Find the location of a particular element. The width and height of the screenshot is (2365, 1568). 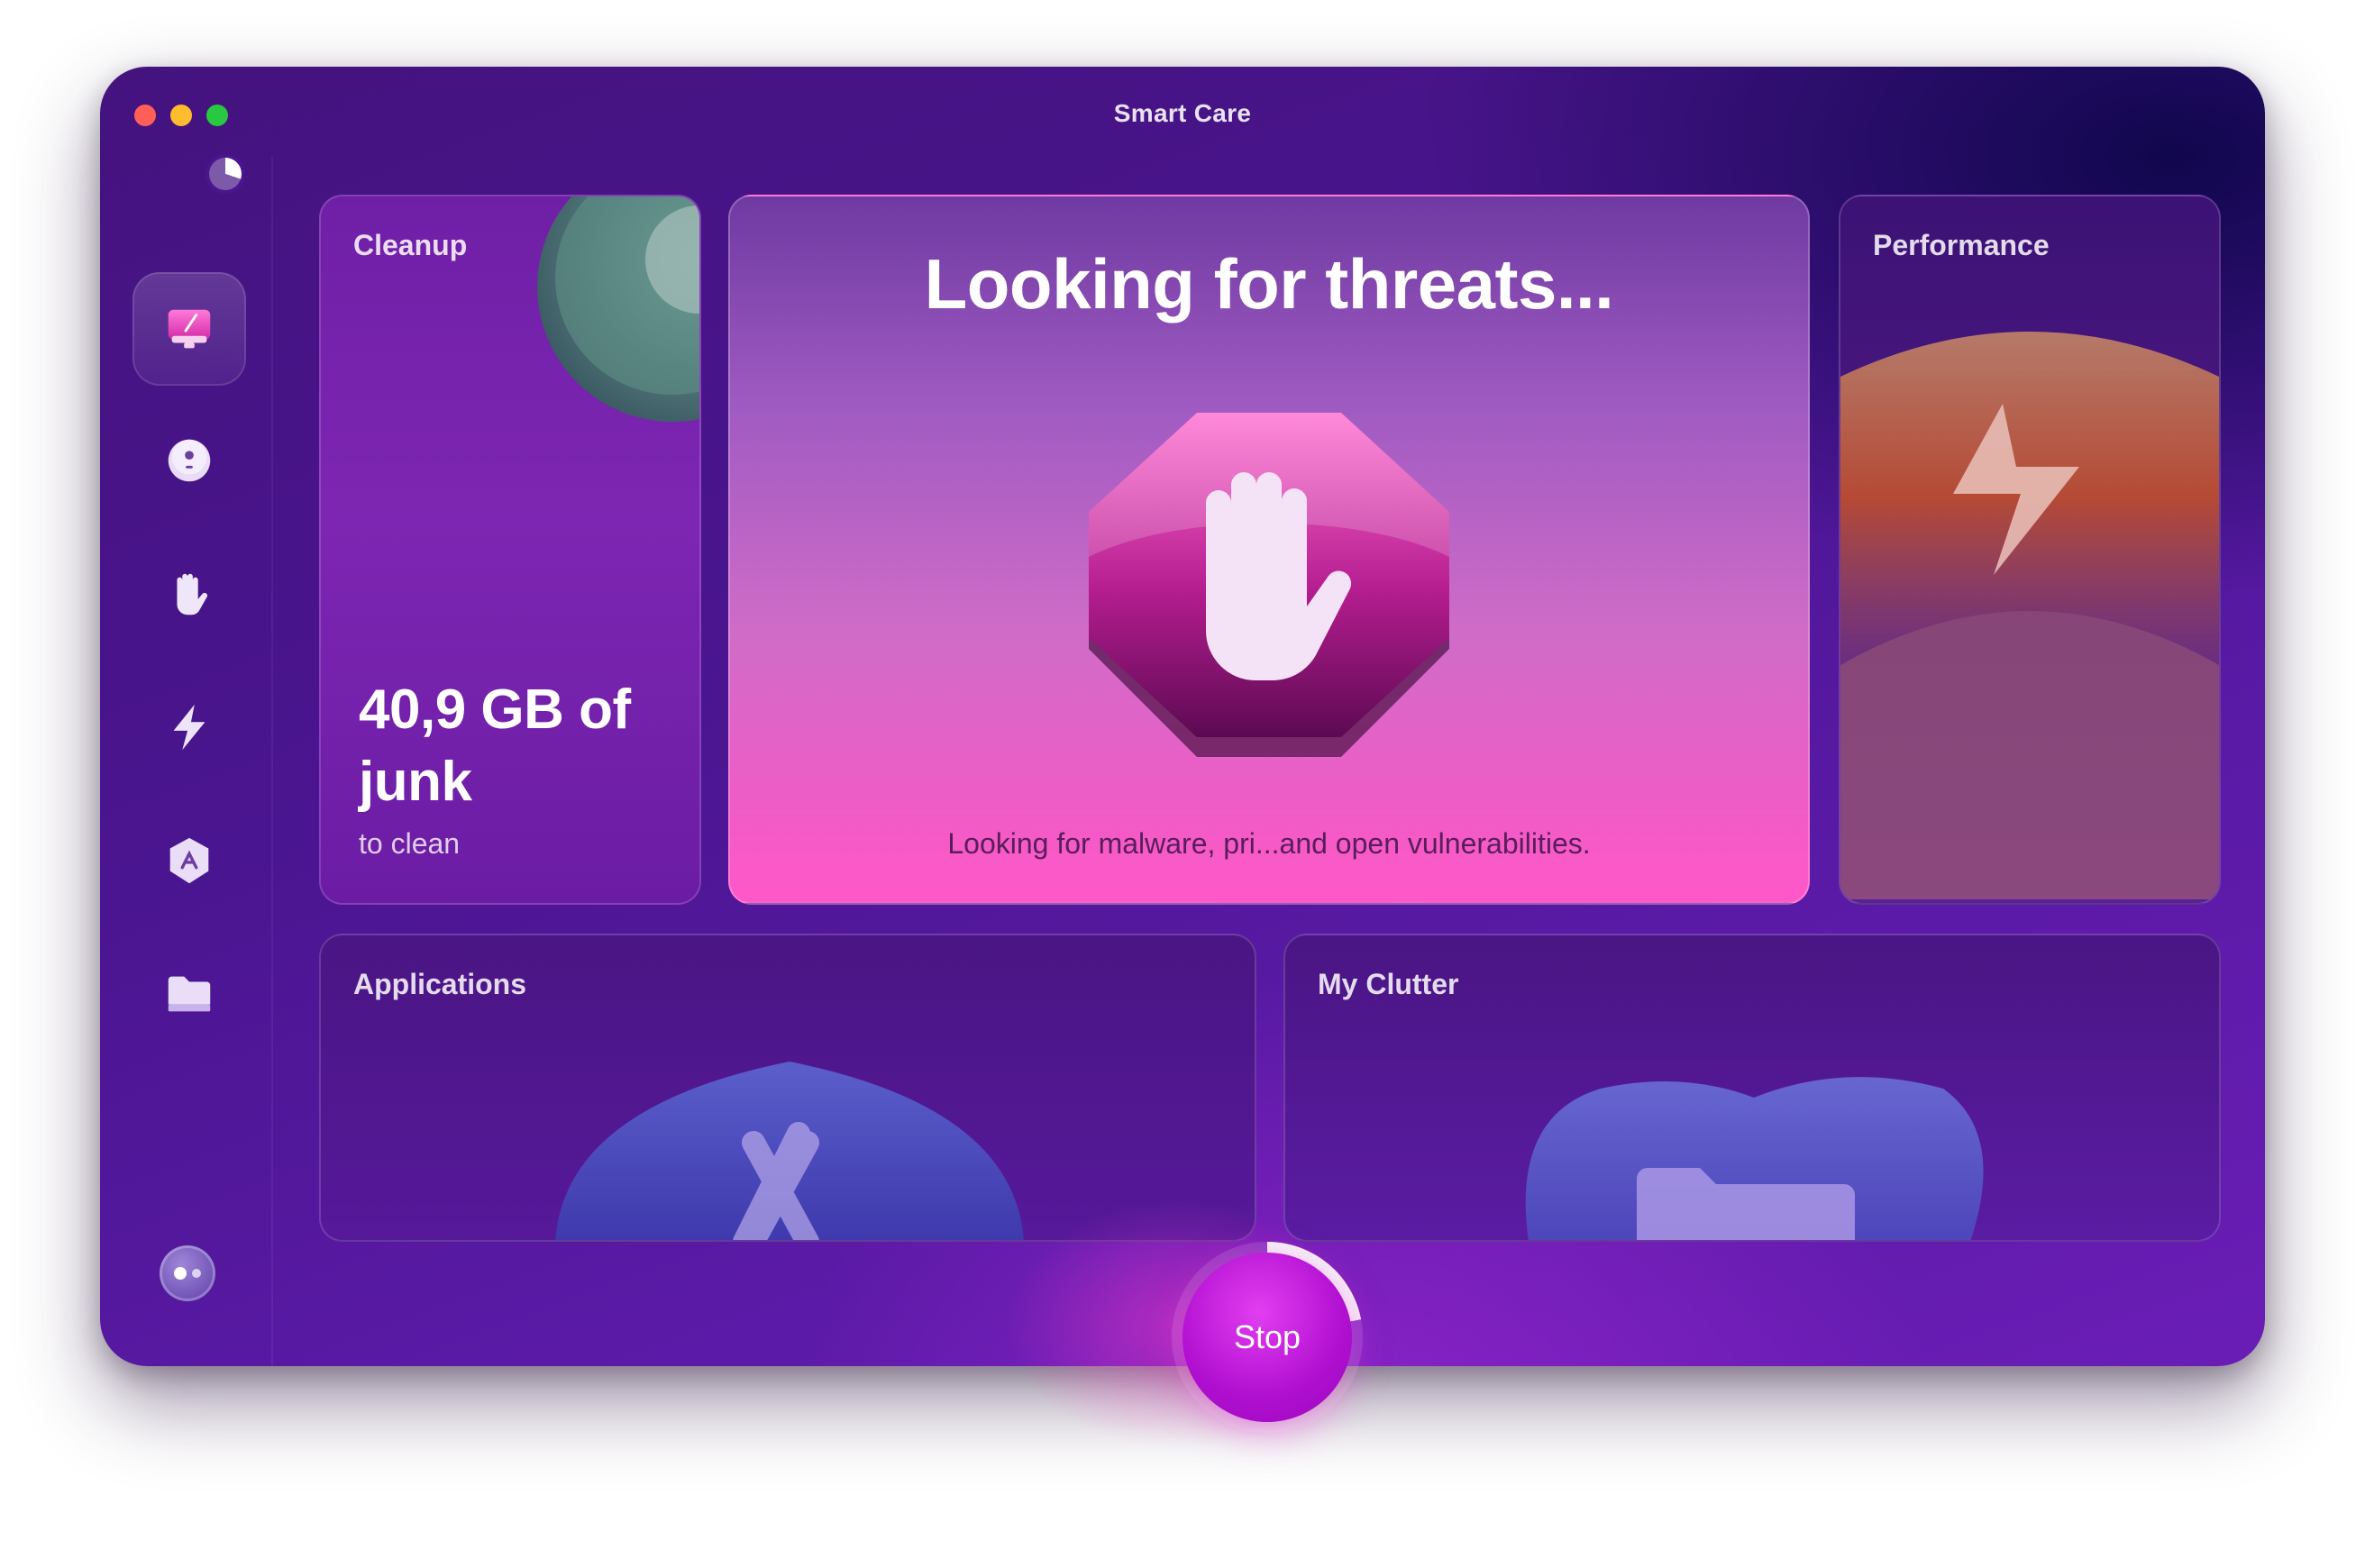

sidebar-item-applications is located at coordinates (189, 860).